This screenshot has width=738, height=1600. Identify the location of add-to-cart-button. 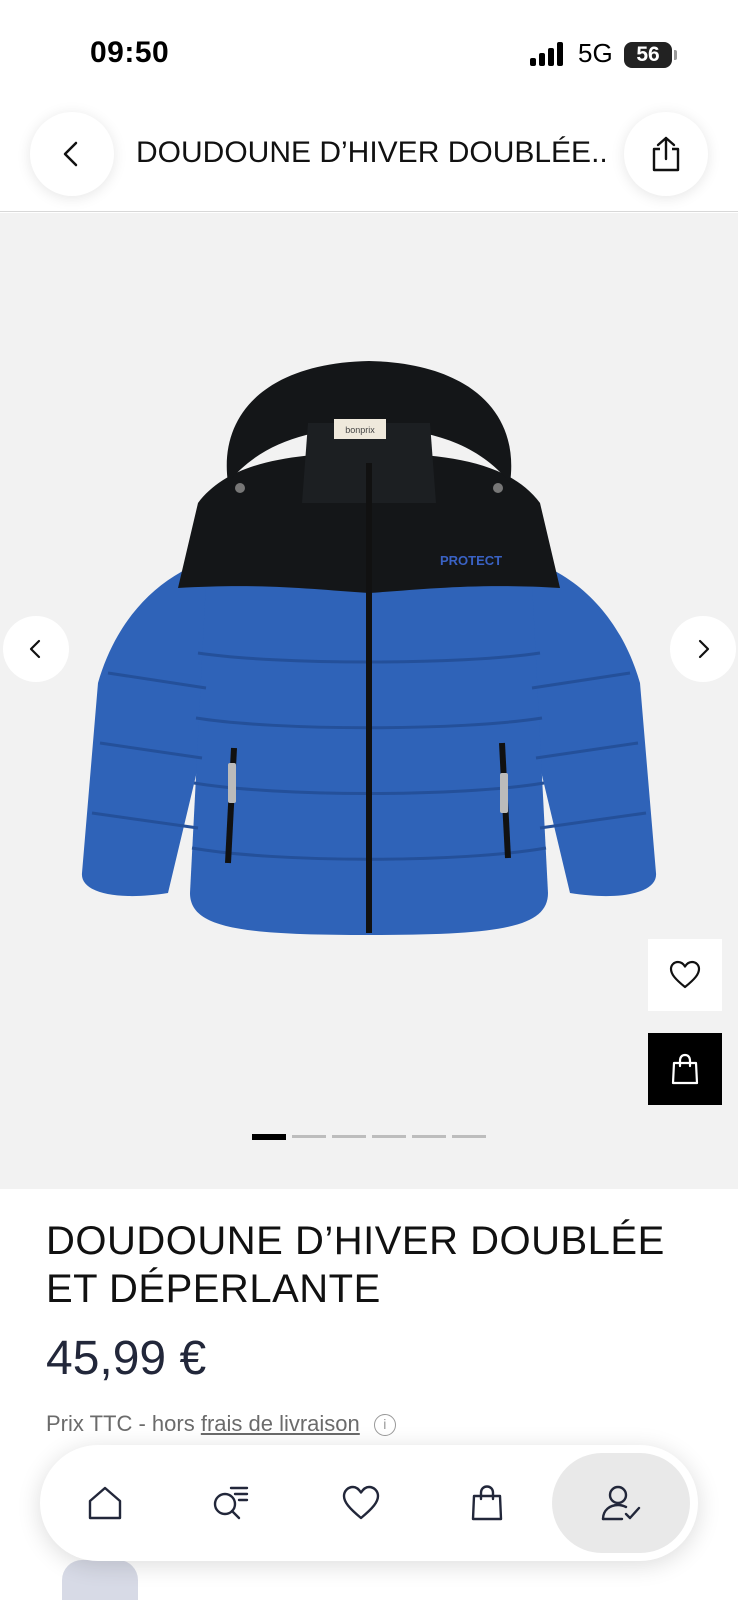
(685, 1069).